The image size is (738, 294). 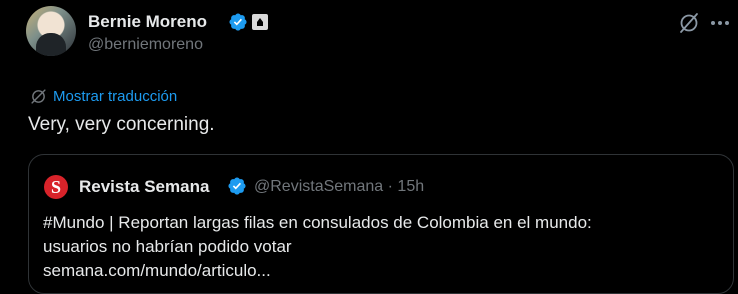 What do you see at coordinates (410, 186) in the screenshot?
I see `quoted-timestamp: 15h` at bounding box center [410, 186].